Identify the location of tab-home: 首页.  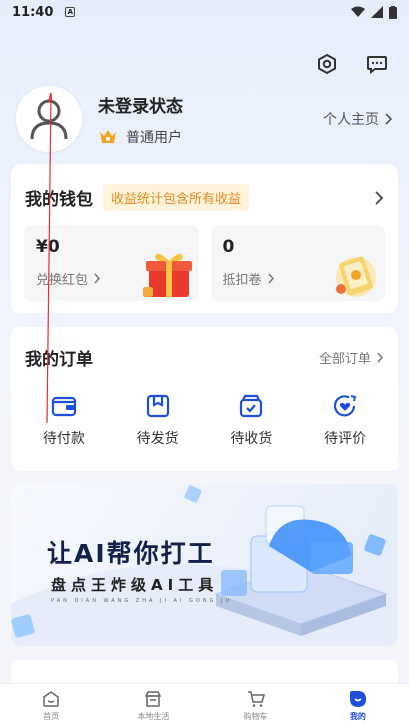
(51, 705).